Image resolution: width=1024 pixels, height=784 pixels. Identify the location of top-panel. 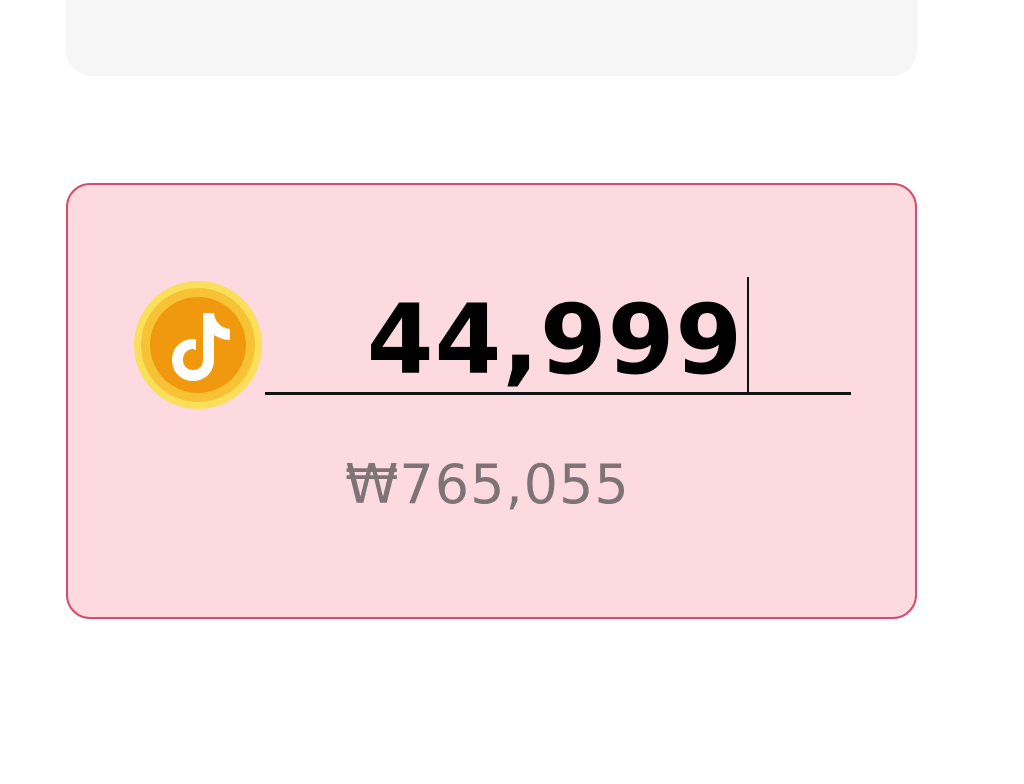
(491, 38).